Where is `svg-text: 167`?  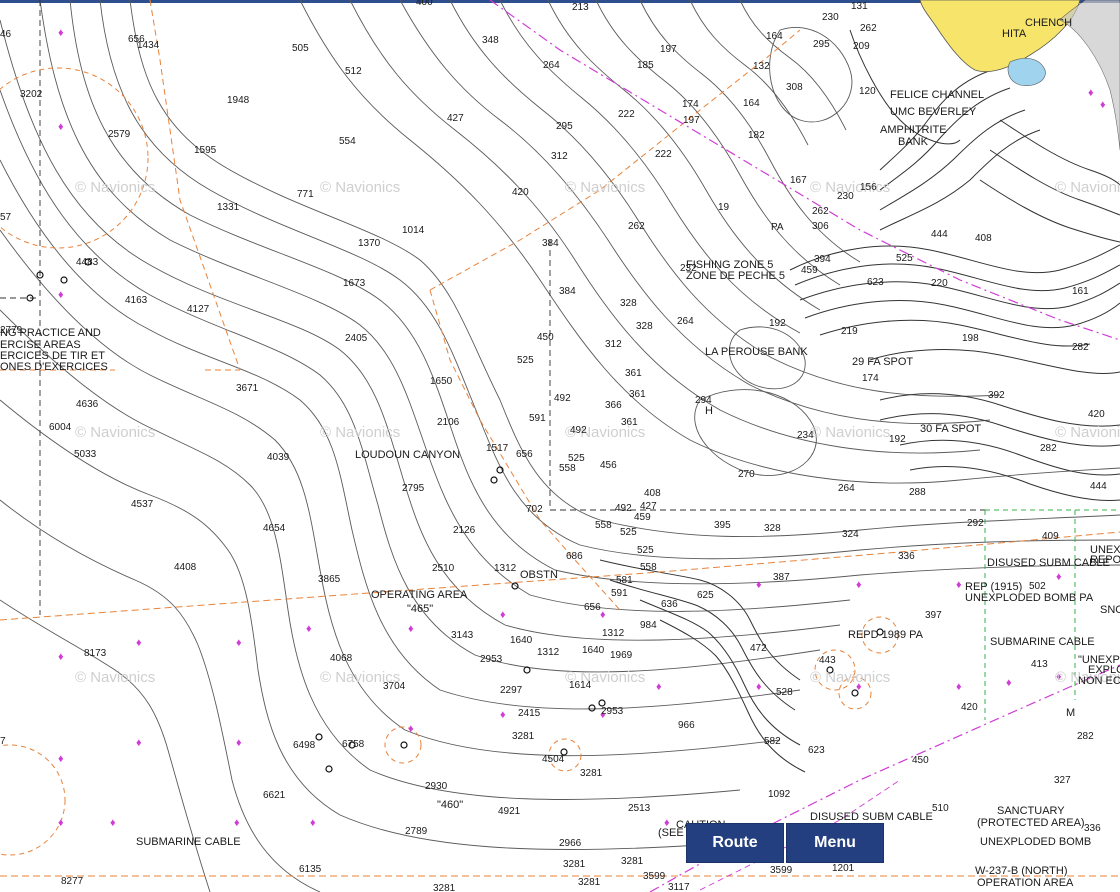
svg-text: 167 is located at coordinates (798, 180).